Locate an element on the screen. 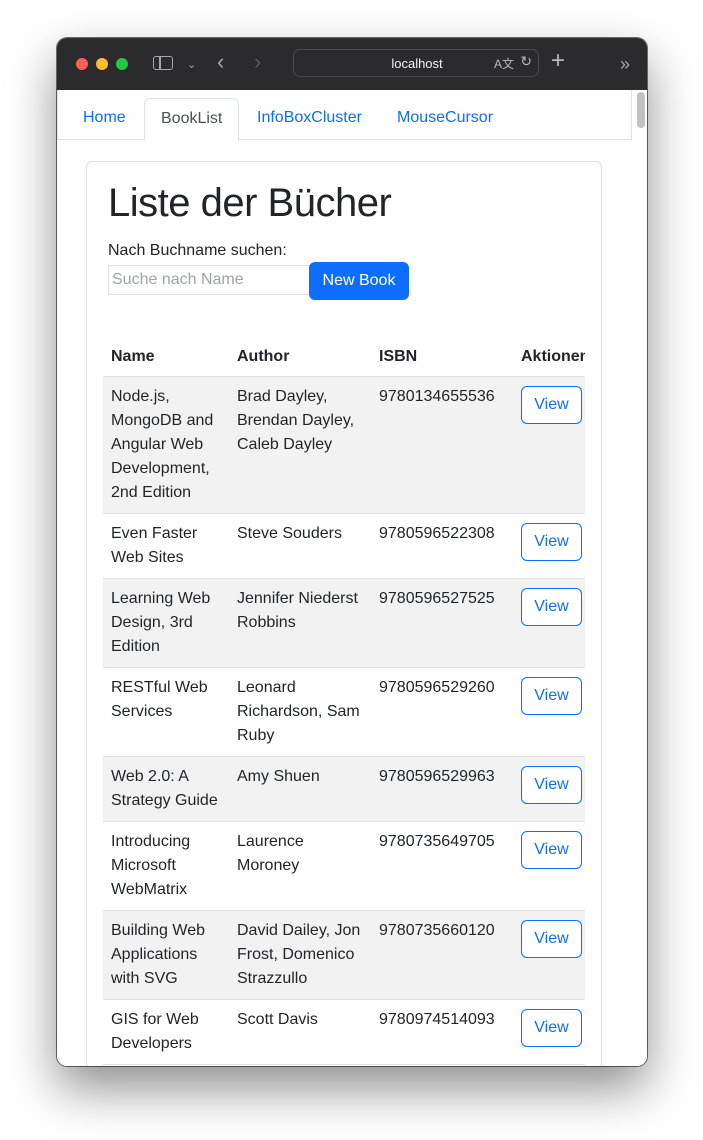  book-name: RESTful Web Services is located at coordinates (166, 712).